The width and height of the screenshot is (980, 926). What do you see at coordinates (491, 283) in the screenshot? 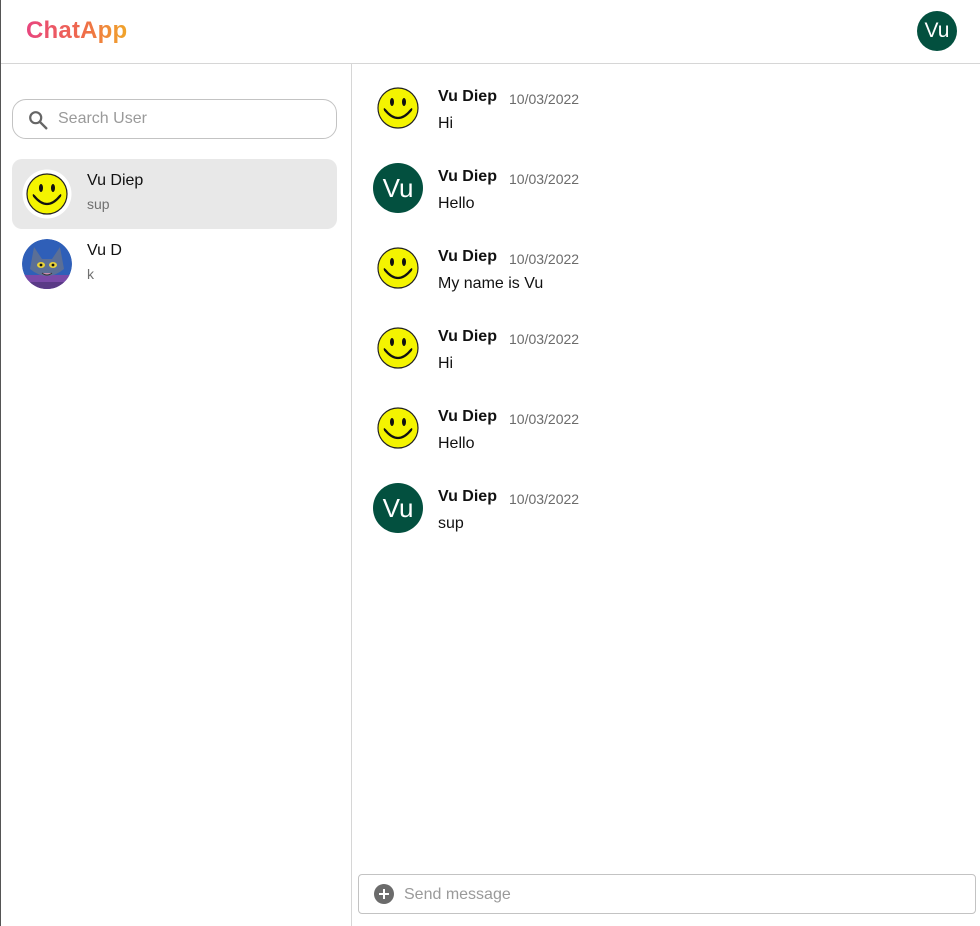
I see `message-text: My name is Vu` at bounding box center [491, 283].